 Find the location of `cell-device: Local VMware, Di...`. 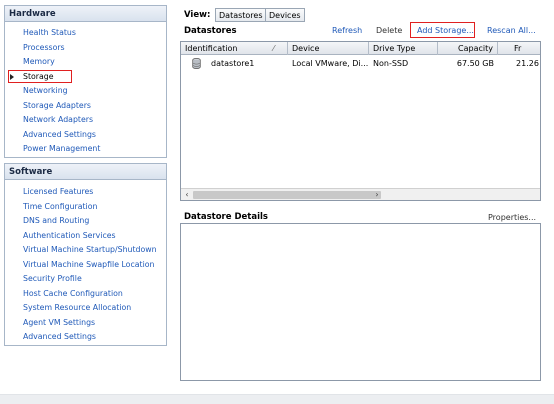

cell-device: Local VMware, Di... is located at coordinates (330, 63).